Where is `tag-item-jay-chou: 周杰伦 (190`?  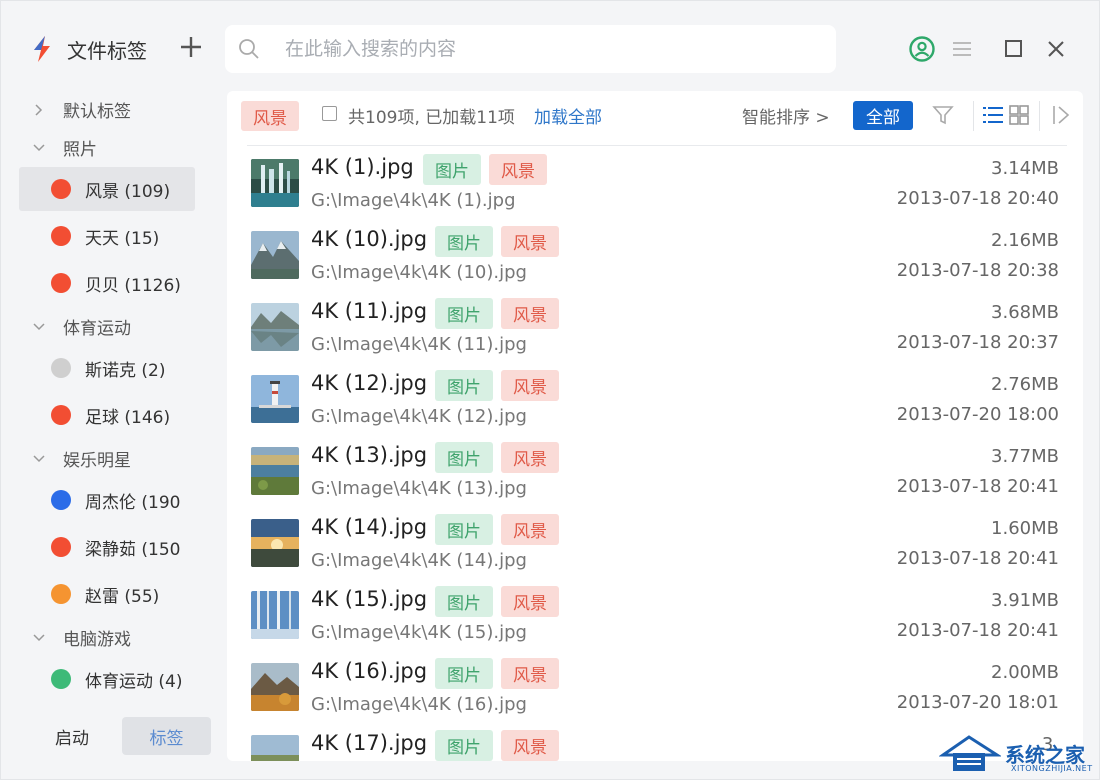
tag-item-jay-chou: 周杰伦 (190 is located at coordinates (107, 500).